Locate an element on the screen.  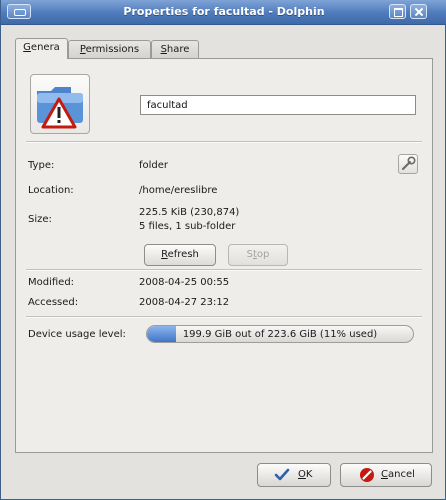
close-button is located at coordinates (418, 11).